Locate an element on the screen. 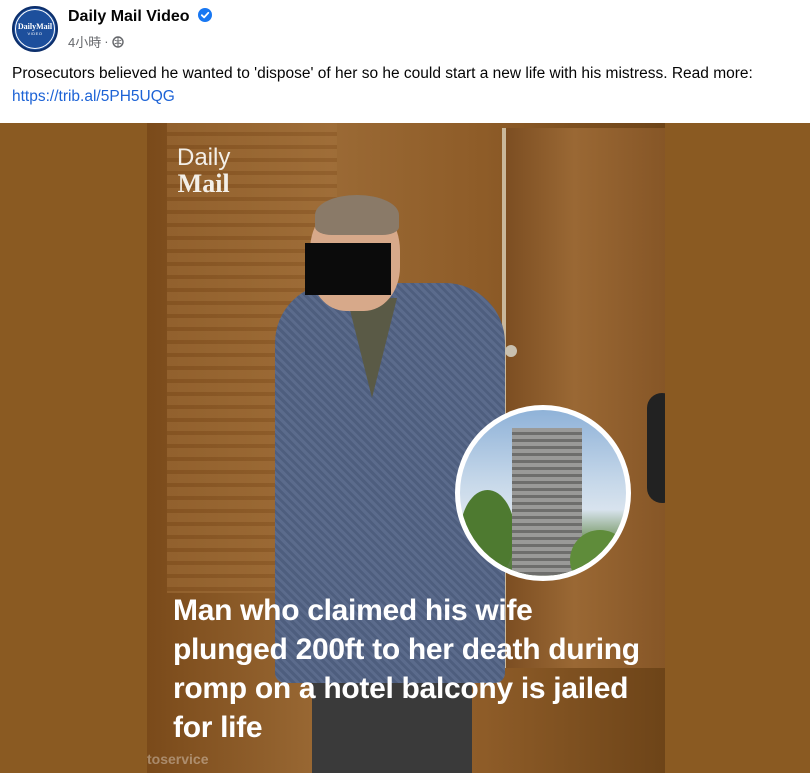 The width and height of the screenshot is (810, 773). person-hair is located at coordinates (357, 215).